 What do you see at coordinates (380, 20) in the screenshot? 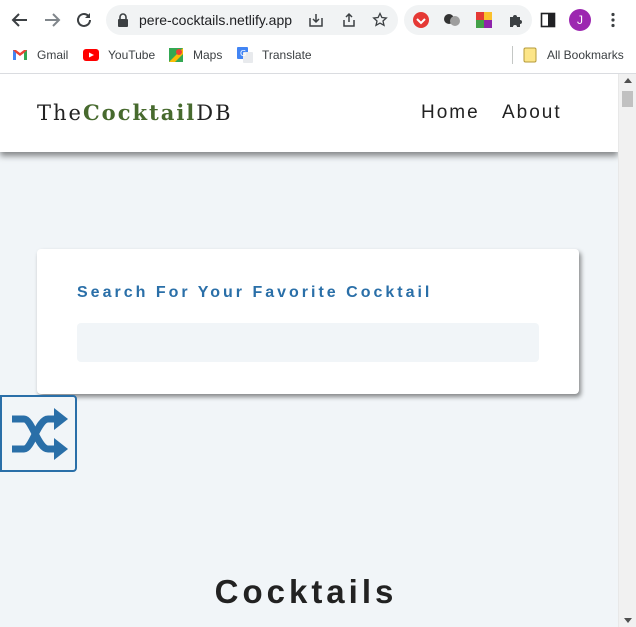
I see `bookmark-star-icon` at bounding box center [380, 20].